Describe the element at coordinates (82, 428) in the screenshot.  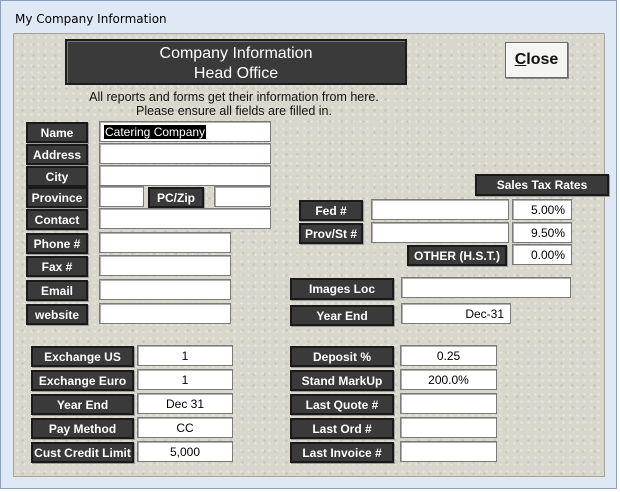
I see `pay-method-label: Pay Method` at that location.